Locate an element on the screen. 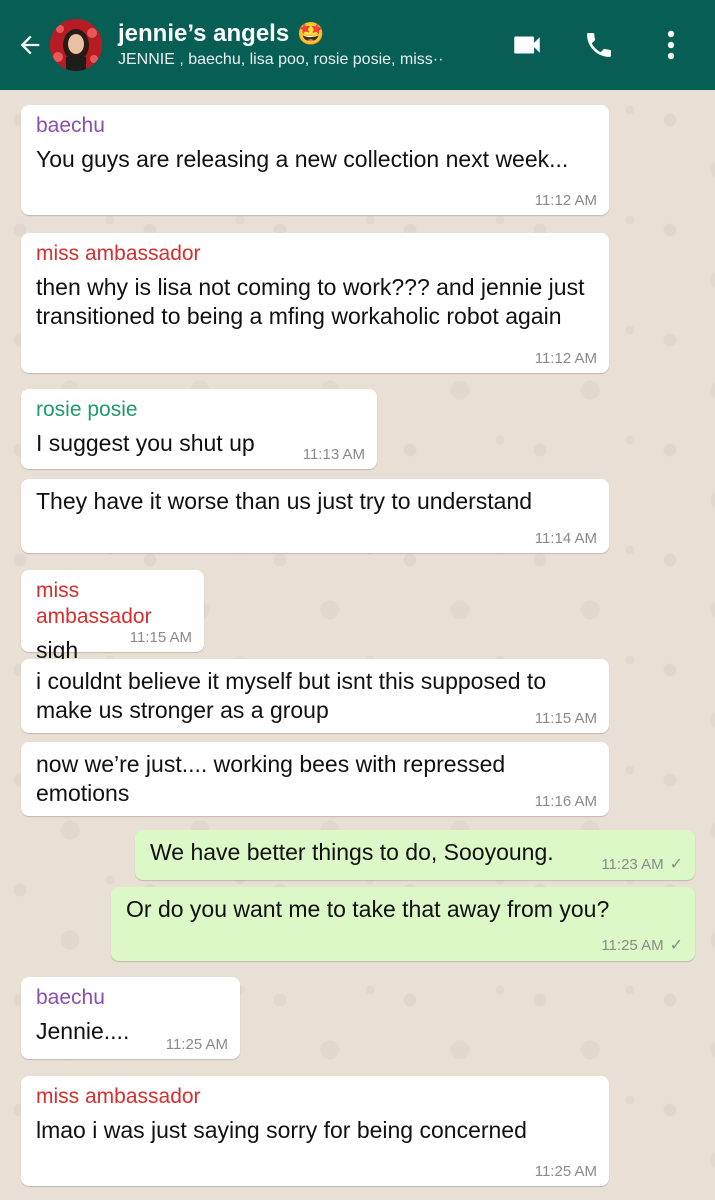 This screenshot has height=1200, width=715. message-time: 11:16 AM is located at coordinates (565, 801).